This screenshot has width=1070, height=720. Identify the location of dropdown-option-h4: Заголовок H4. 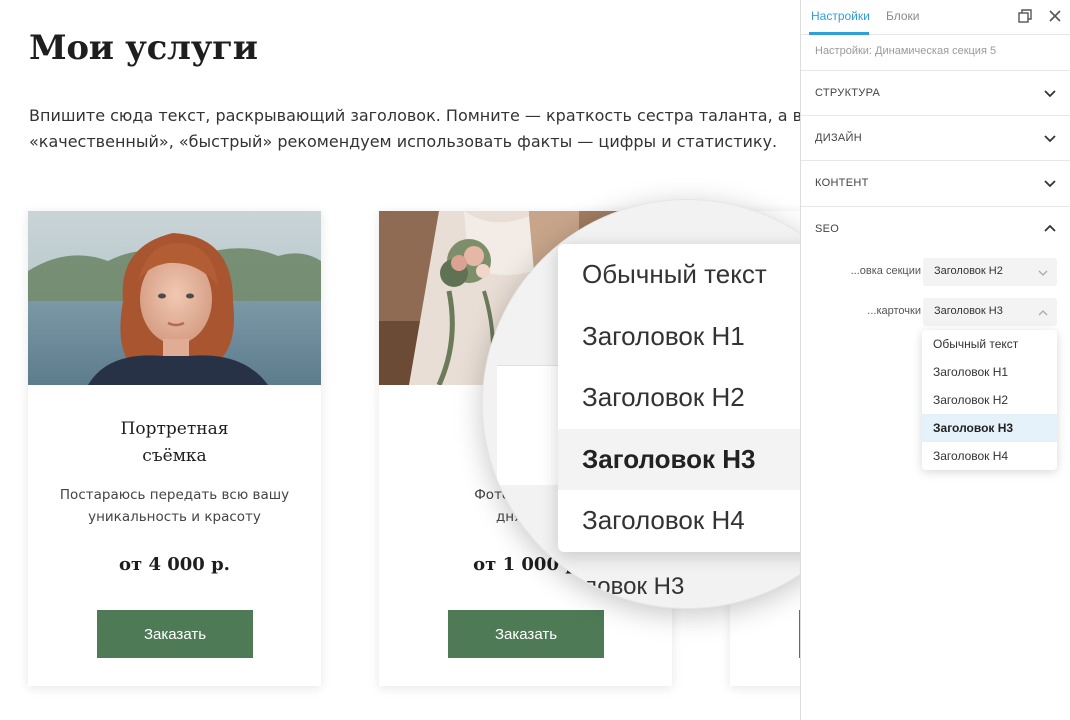
(989, 456).